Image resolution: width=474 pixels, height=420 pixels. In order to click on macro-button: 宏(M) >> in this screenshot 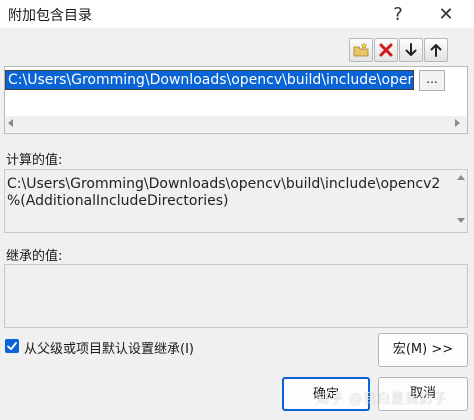, I will do `click(423, 350)`.